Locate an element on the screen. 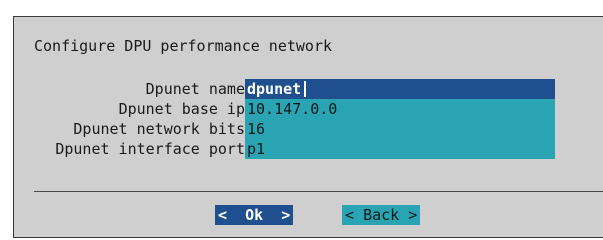  dpunet-name-input: dpunet is located at coordinates (400, 89).